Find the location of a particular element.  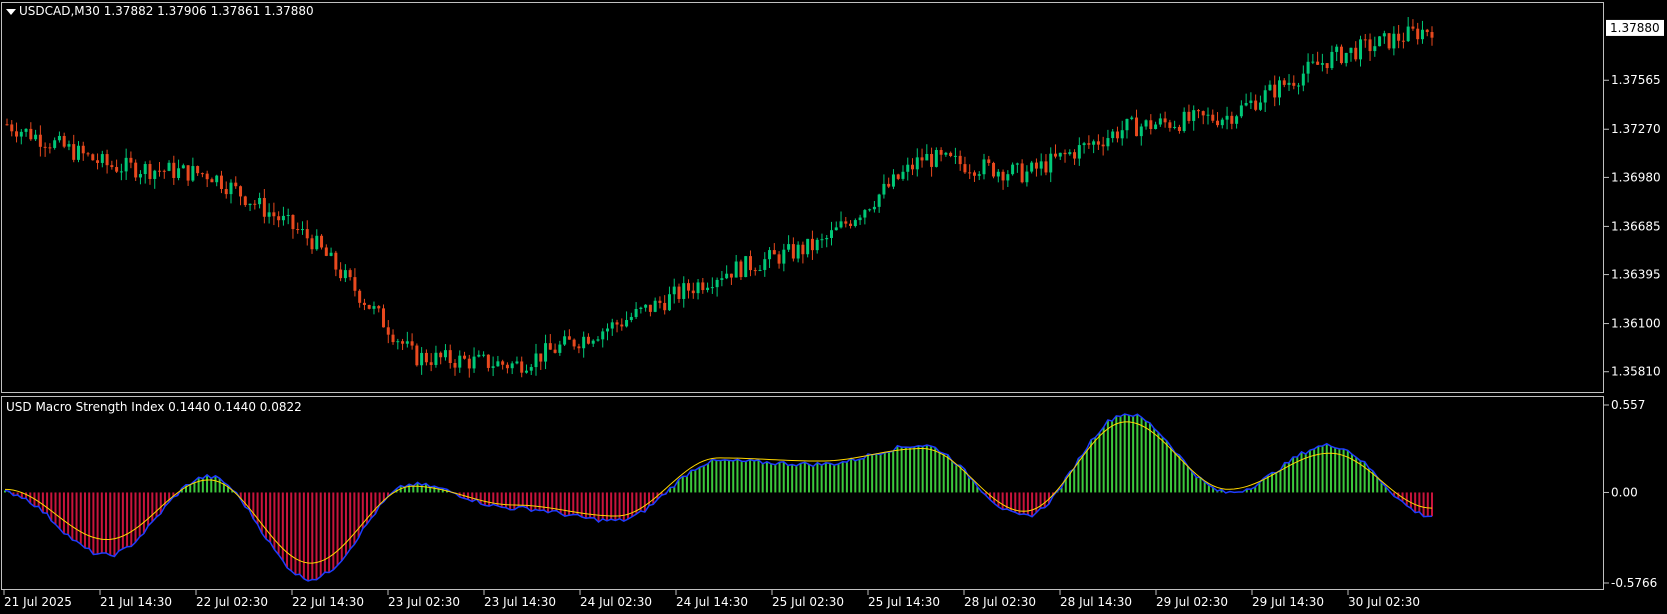

price-tick-label: 1.37565 is located at coordinates (1636, 80).